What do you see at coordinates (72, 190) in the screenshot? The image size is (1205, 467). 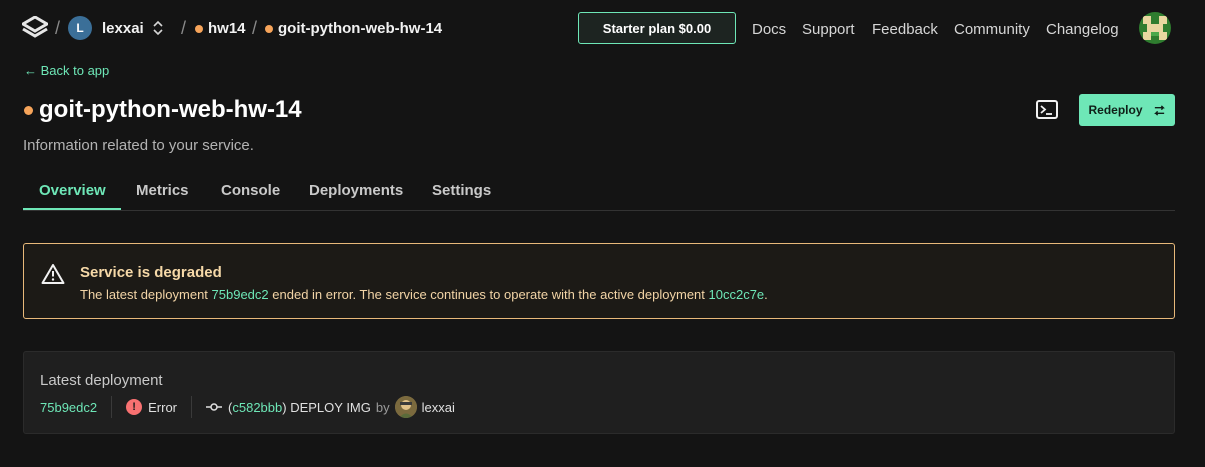 I see `tab-overview: Overview` at bounding box center [72, 190].